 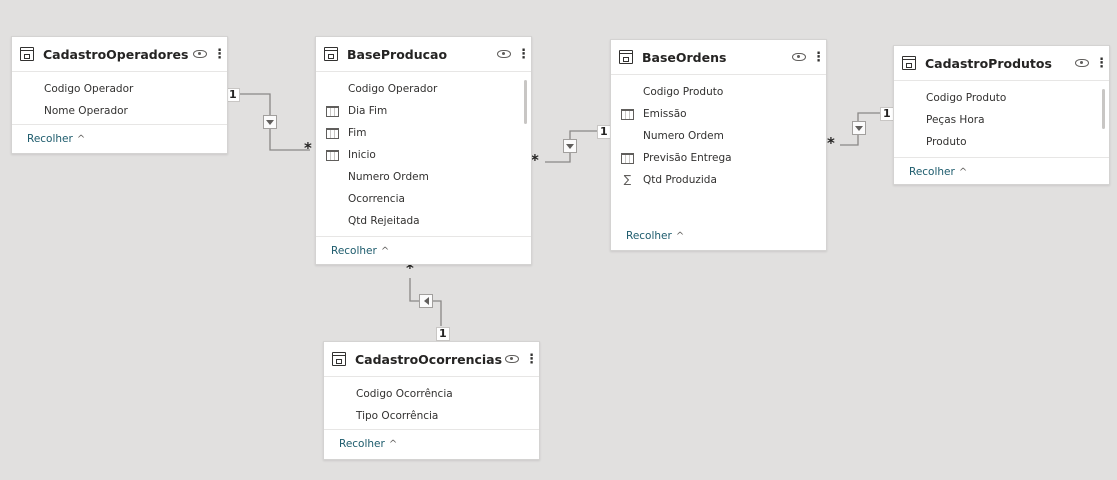 What do you see at coordinates (718, 158) in the screenshot?
I see `field-row: Previsão Entrega` at bounding box center [718, 158].